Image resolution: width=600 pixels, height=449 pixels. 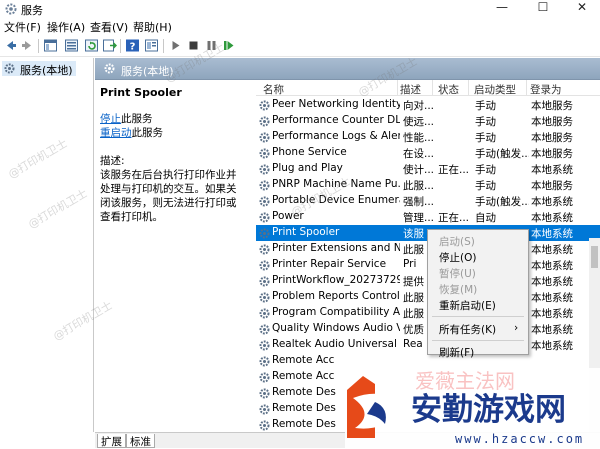 I want to click on tab-standard: 标准, so click(x=140, y=441).